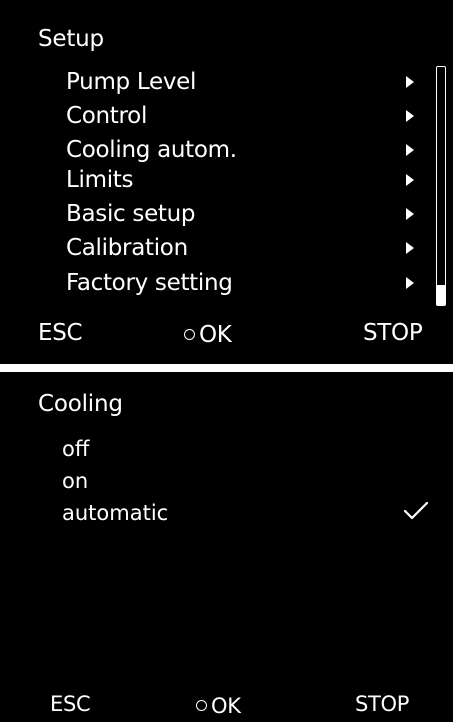 The width and height of the screenshot is (453, 722). Describe the element at coordinates (252, 481) in the screenshot. I see `option-on: on` at that location.